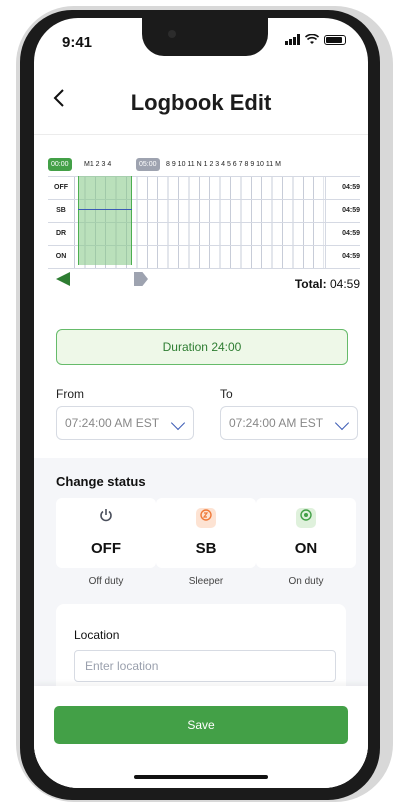  I want to click on status-icons, so click(315, 39).